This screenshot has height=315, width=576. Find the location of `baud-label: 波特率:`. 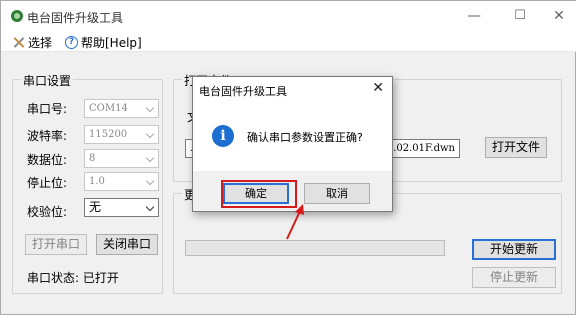

baud-label: 波特率: is located at coordinates (47, 136).